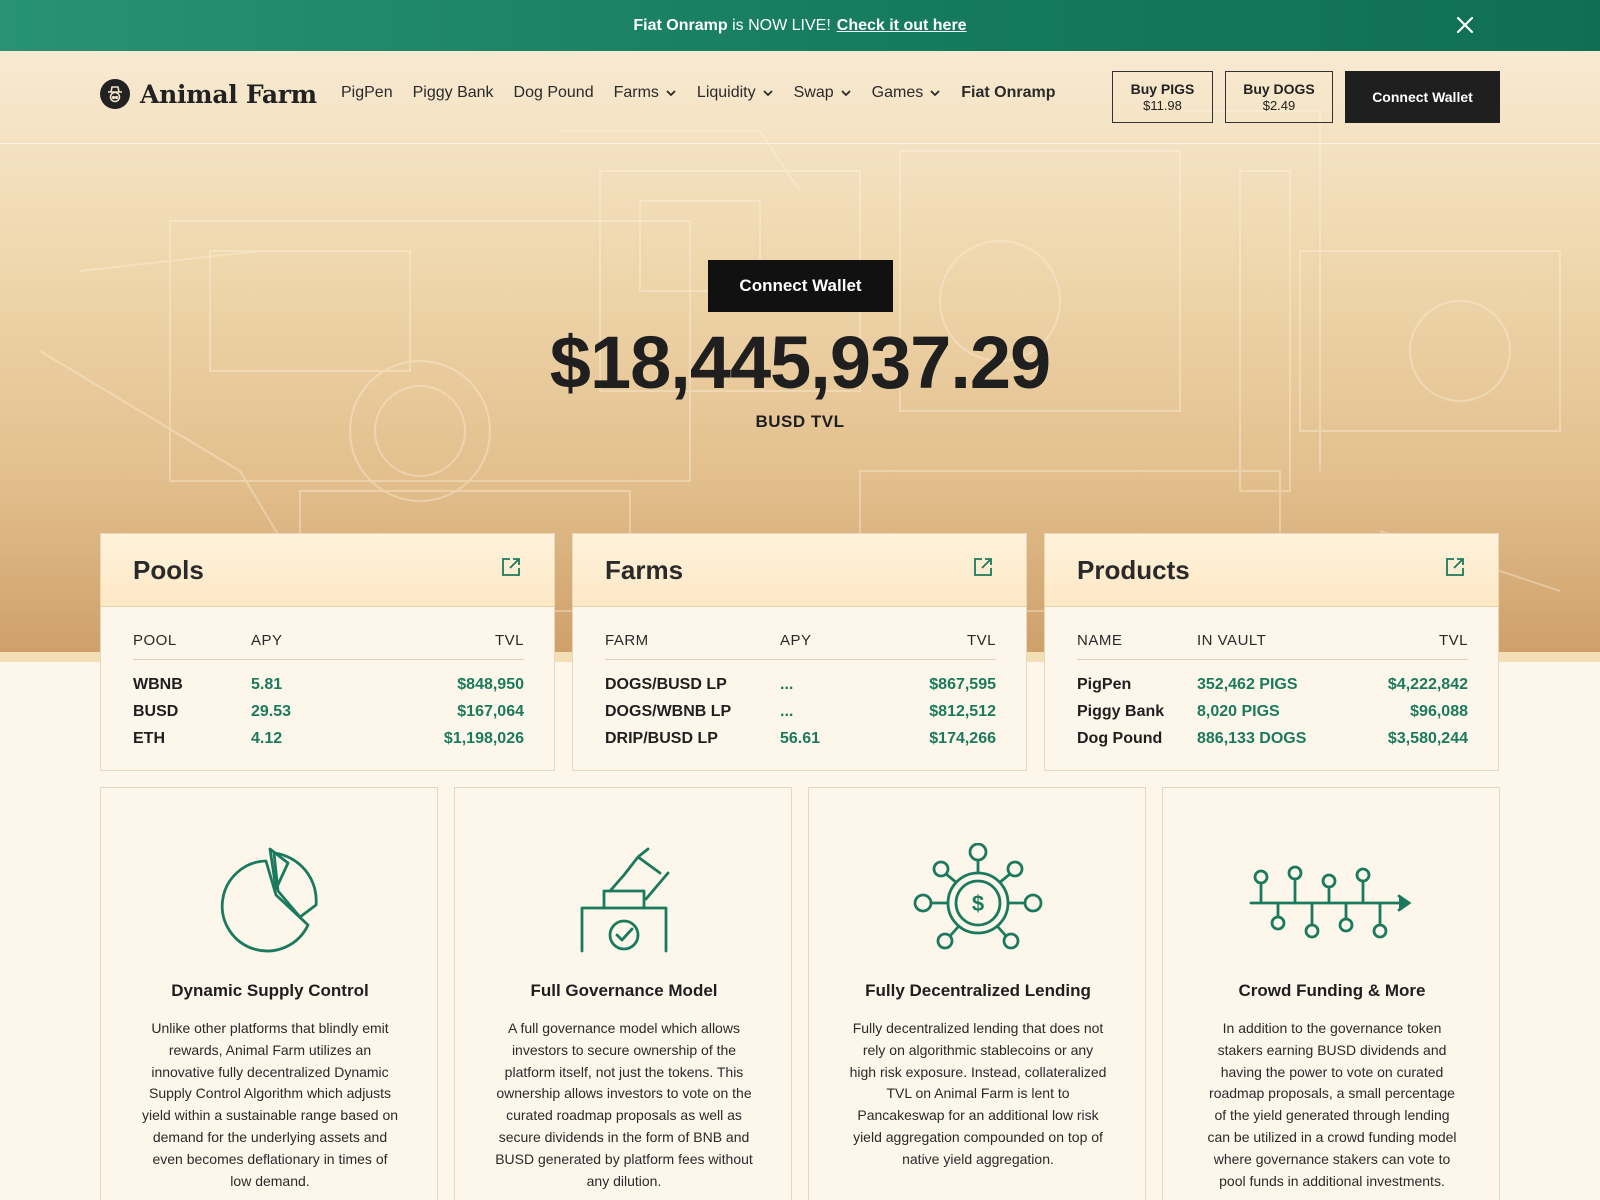 Image resolution: width=1600 pixels, height=1200 pixels. I want to click on hero-connect-wallet-button: Connect Wallet, so click(800, 286).